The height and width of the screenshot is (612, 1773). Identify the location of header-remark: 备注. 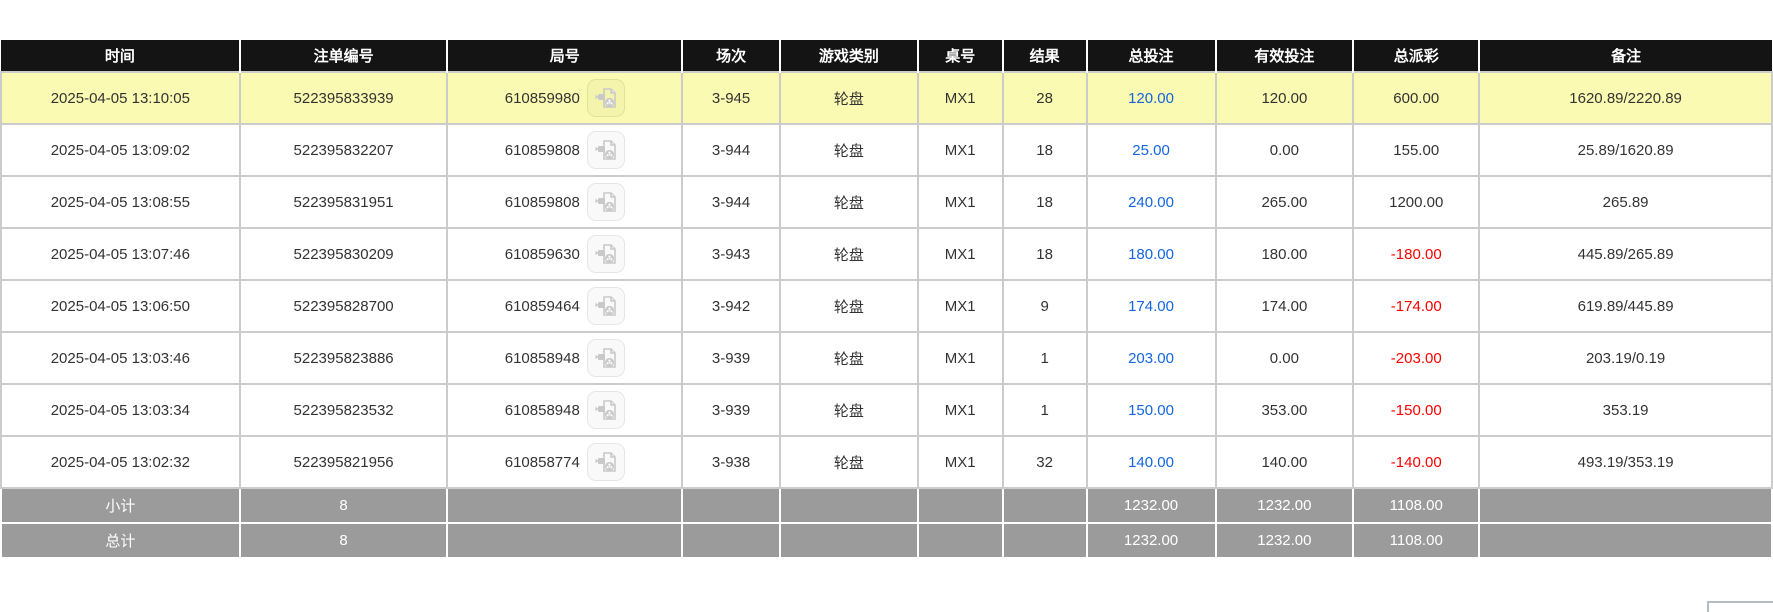
(1625, 56).